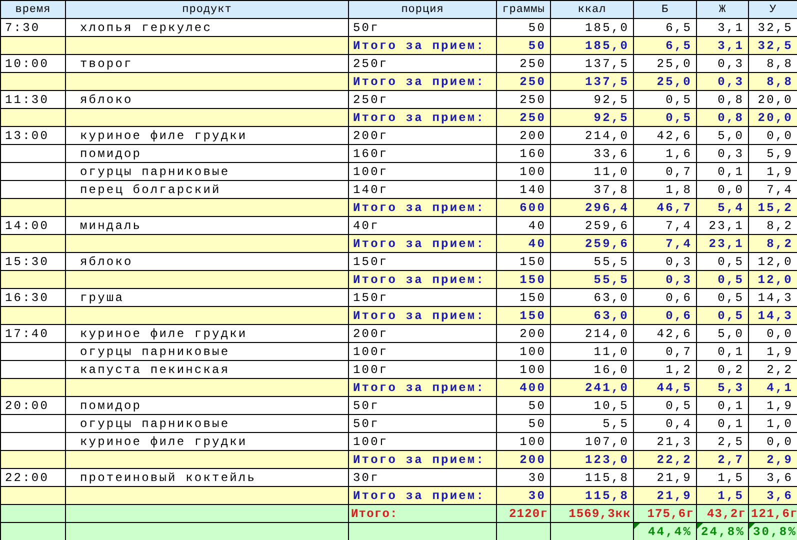 This screenshot has width=797, height=540. I want to click on table-cell: 92,5, so click(592, 117).